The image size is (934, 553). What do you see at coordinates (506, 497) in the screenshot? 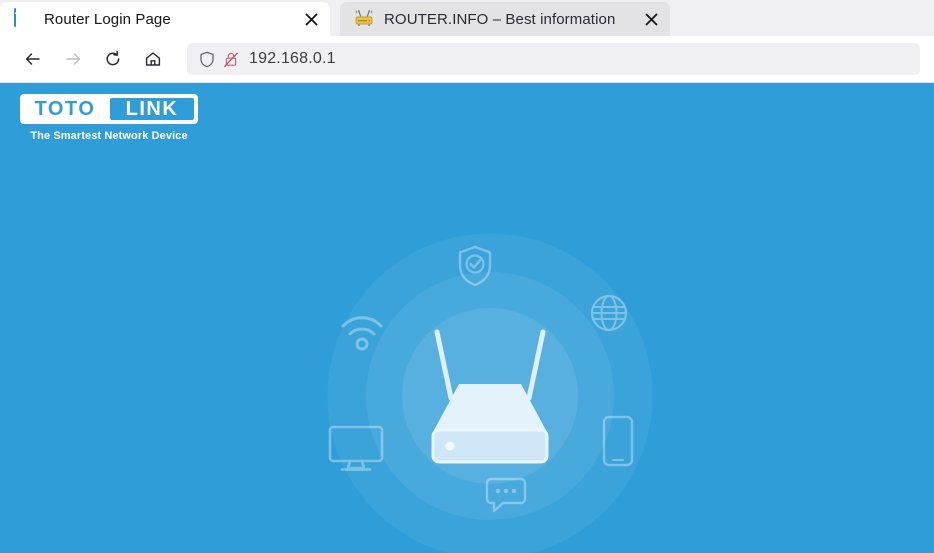
I see `chat-bubble-icon` at bounding box center [506, 497].